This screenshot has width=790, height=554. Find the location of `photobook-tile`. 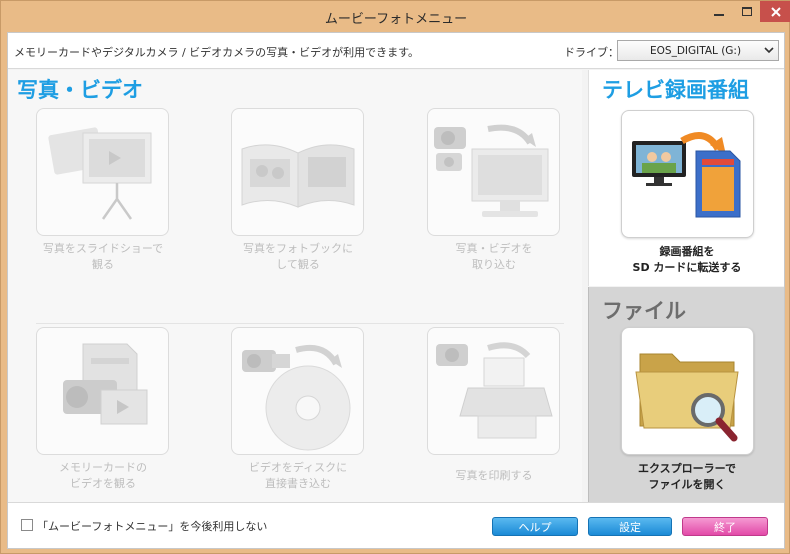

photobook-tile is located at coordinates (297, 172).